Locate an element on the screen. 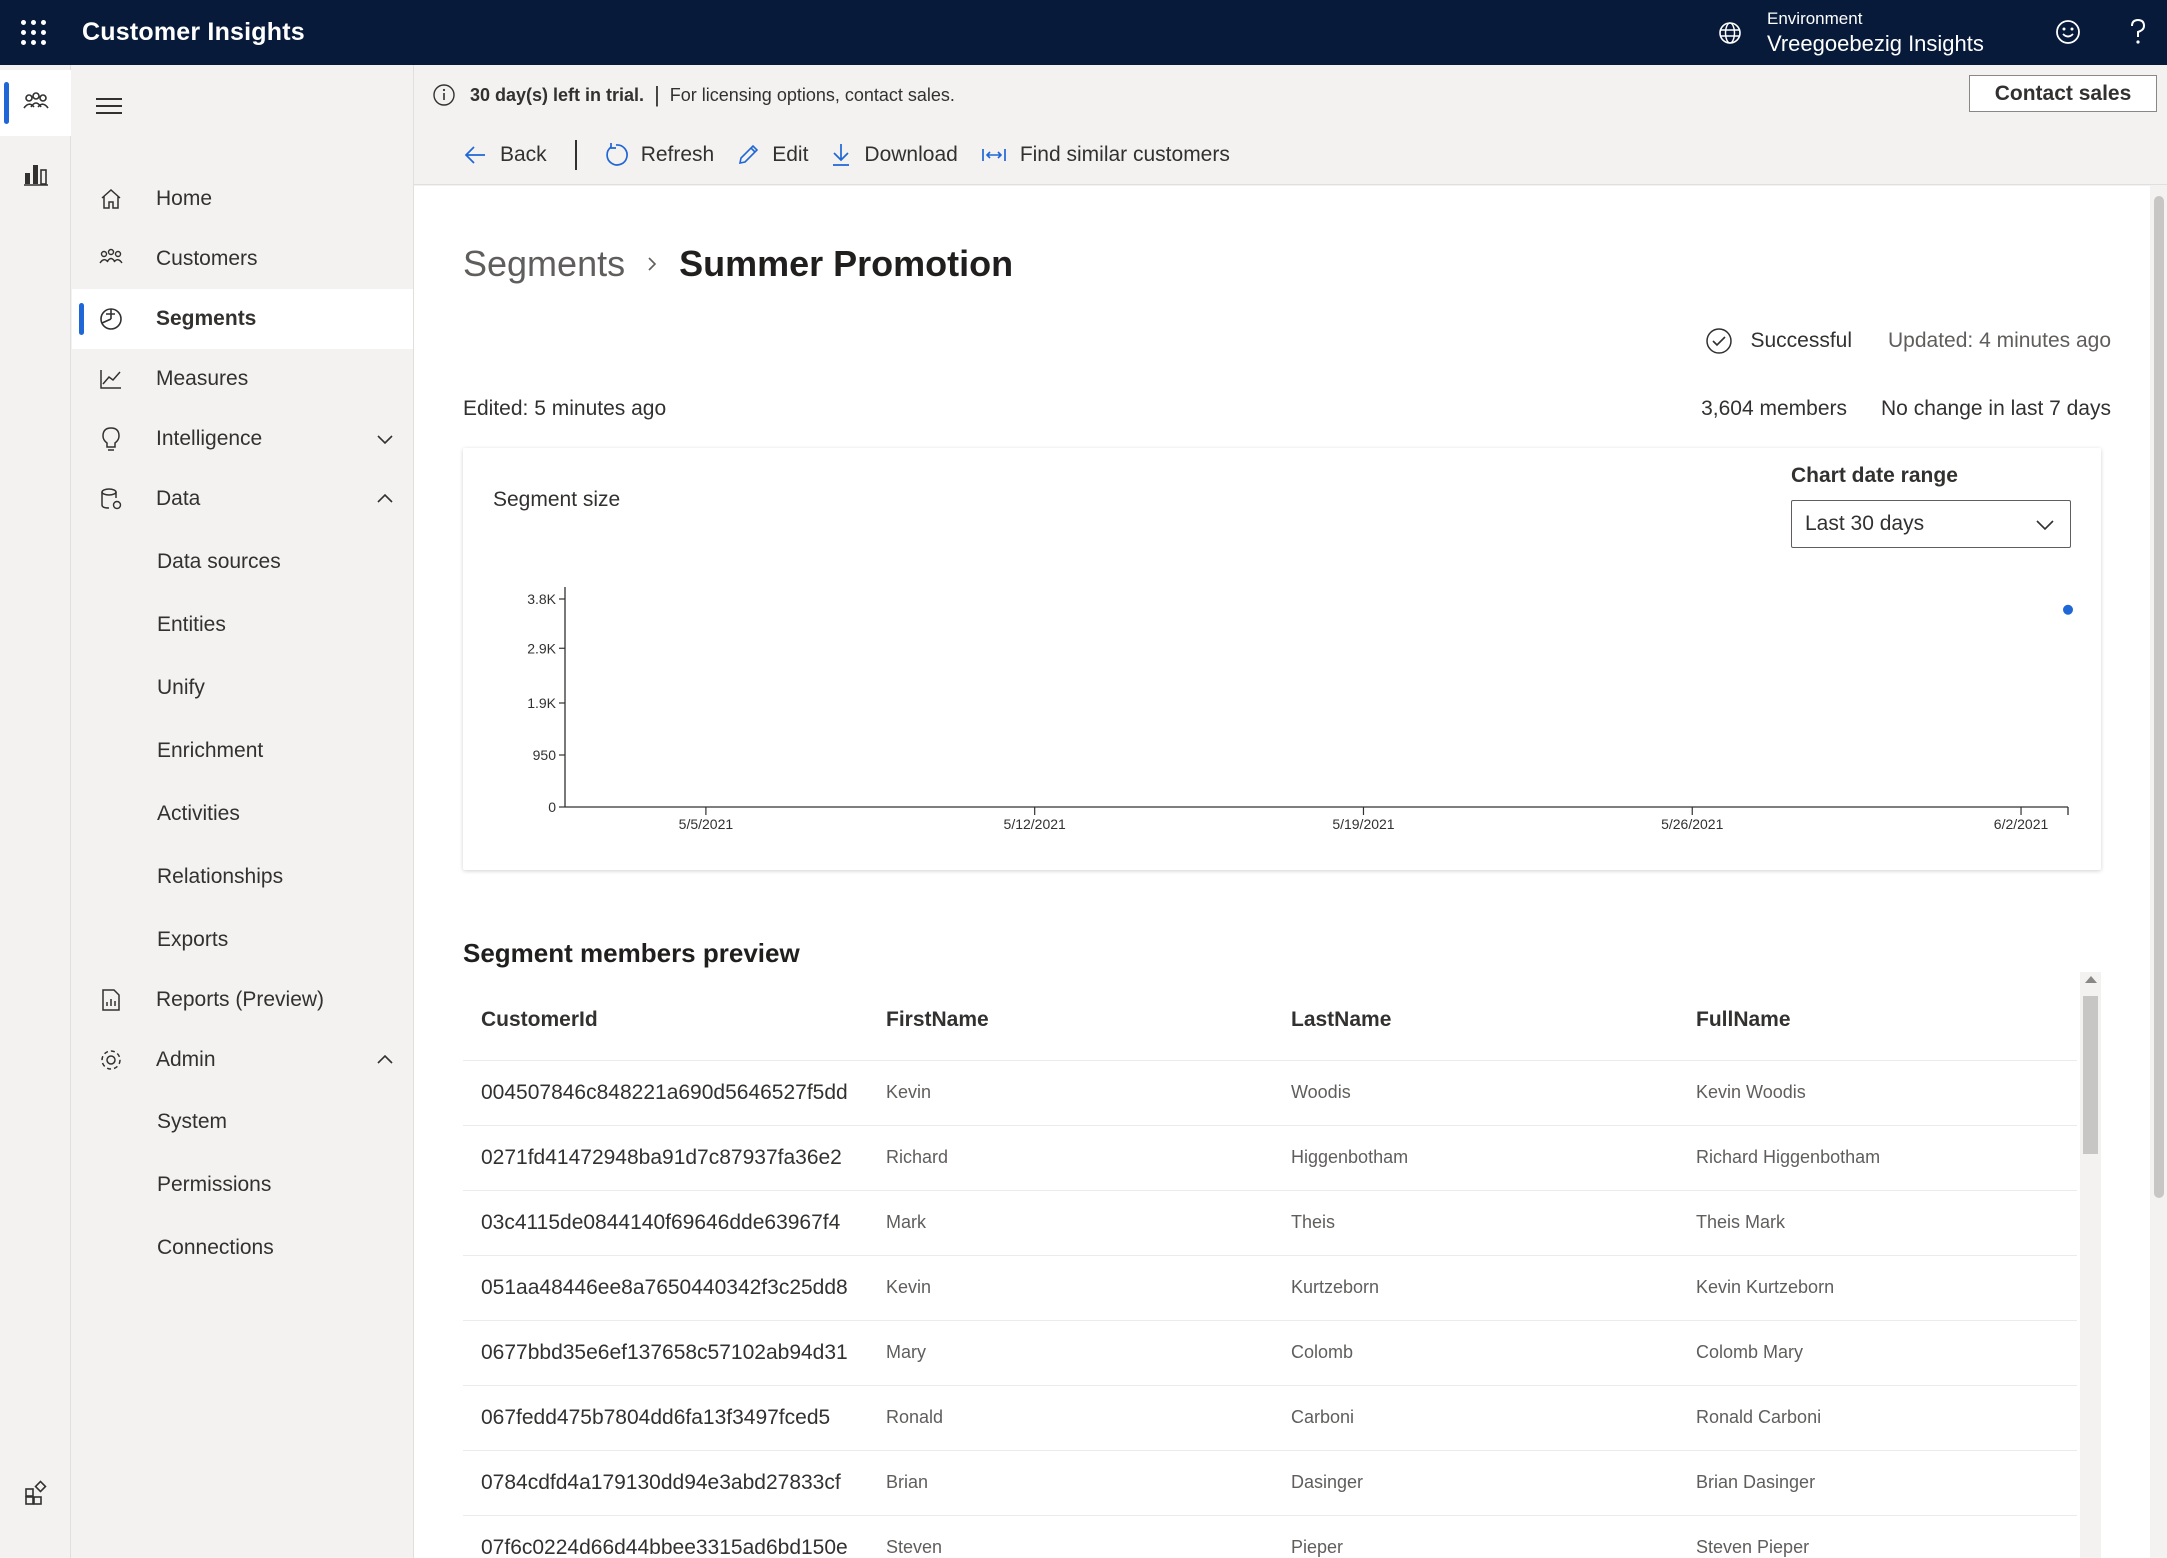  preview-title: Segment members preview is located at coordinates (631, 953).